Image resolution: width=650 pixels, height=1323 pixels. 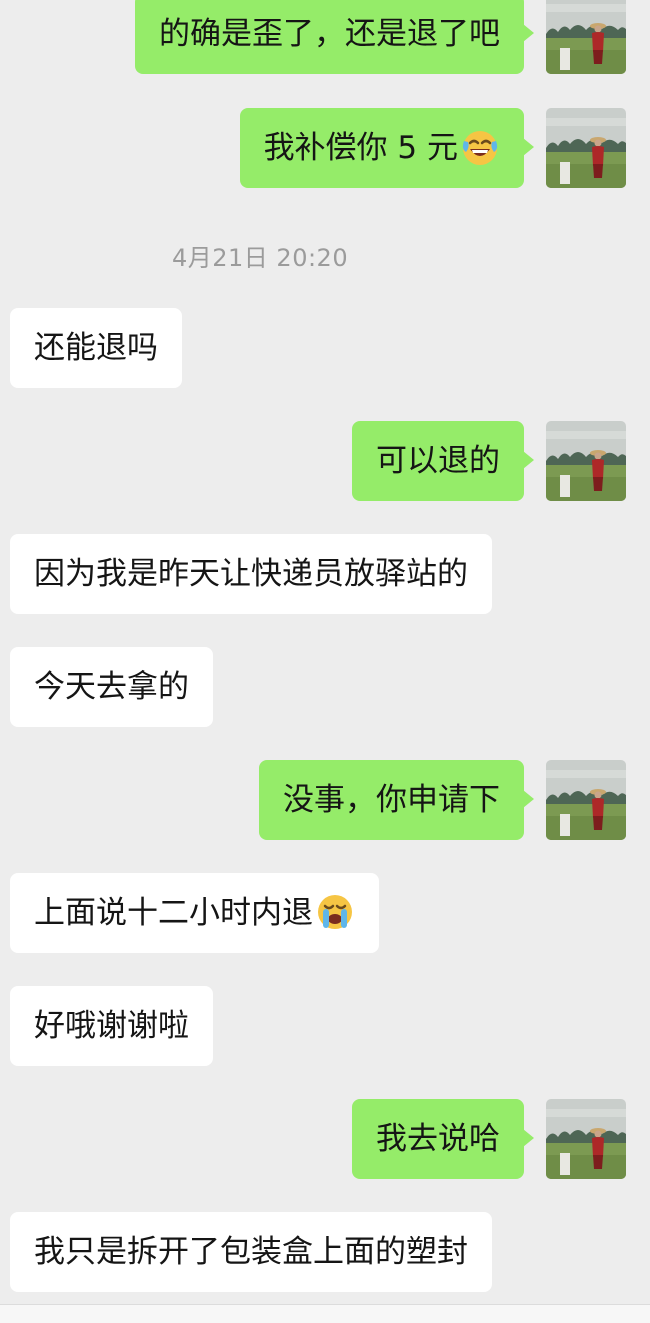 I want to click on message-row-incoming: 上面说十二小时内退, so click(x=325, y=913).